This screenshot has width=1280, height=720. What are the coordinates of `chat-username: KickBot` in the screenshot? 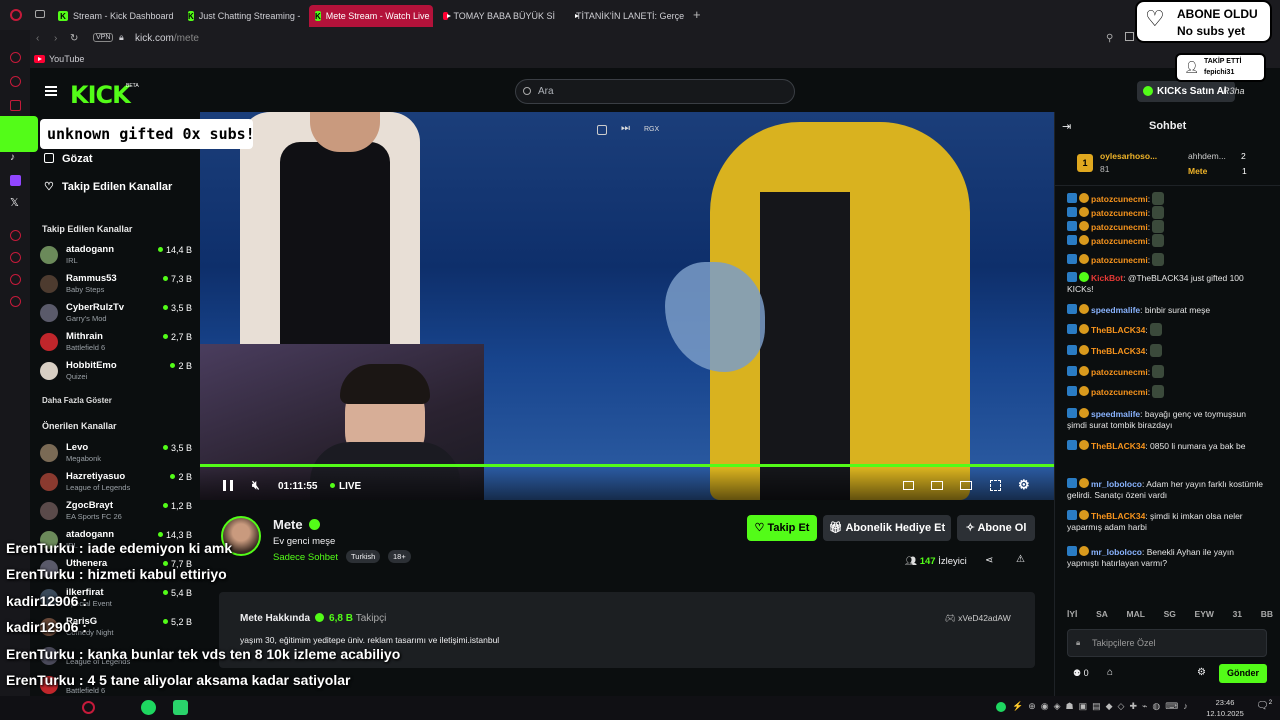 It's located at (1107, 278).